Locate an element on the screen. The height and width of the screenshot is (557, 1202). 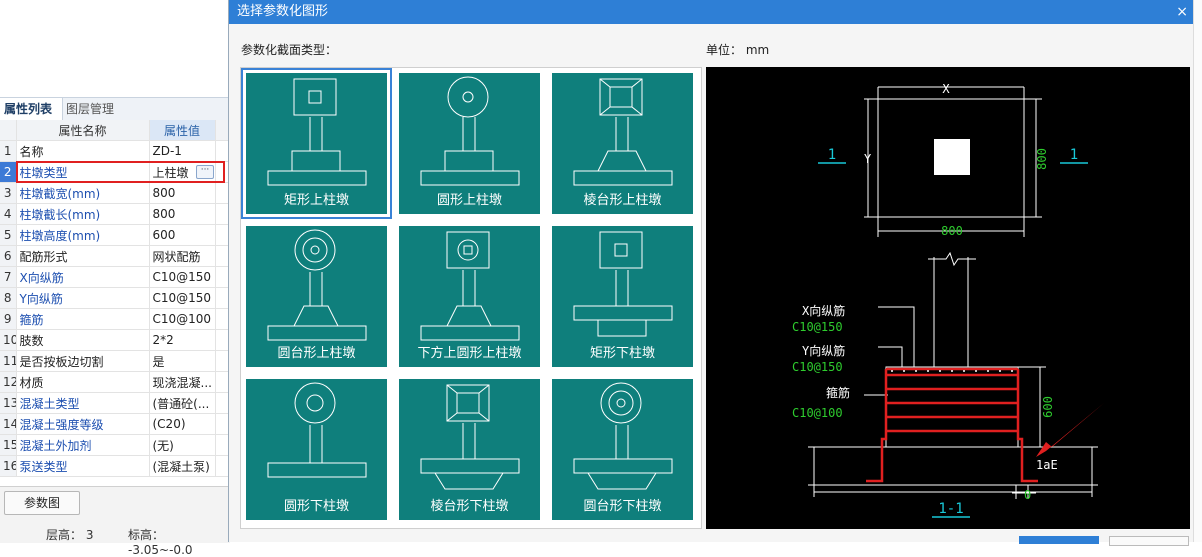
property-name: 名称 is located at coordinates (83, 151).